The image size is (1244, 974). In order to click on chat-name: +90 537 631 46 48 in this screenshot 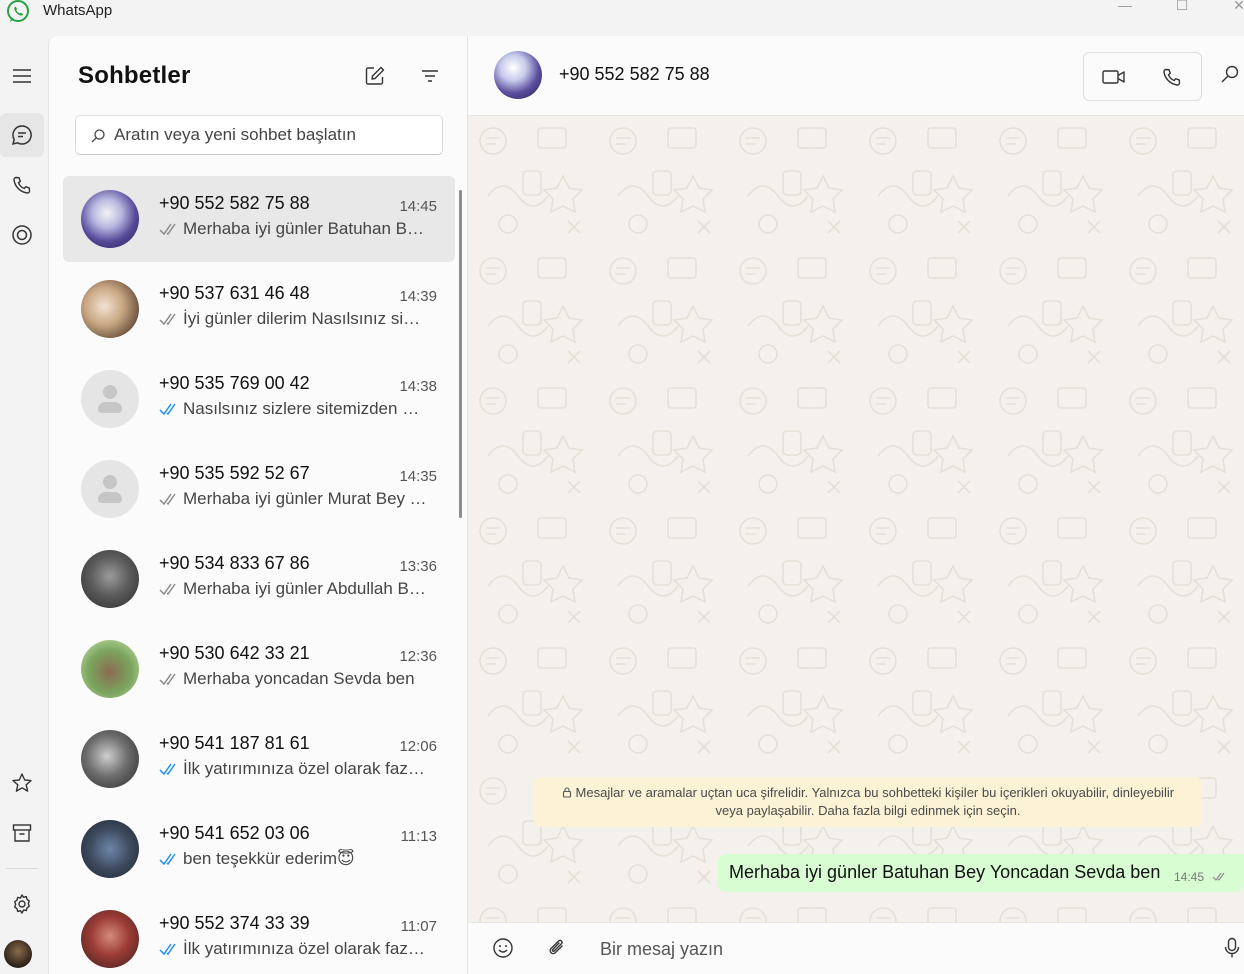, I will do `click(234, 293)`.